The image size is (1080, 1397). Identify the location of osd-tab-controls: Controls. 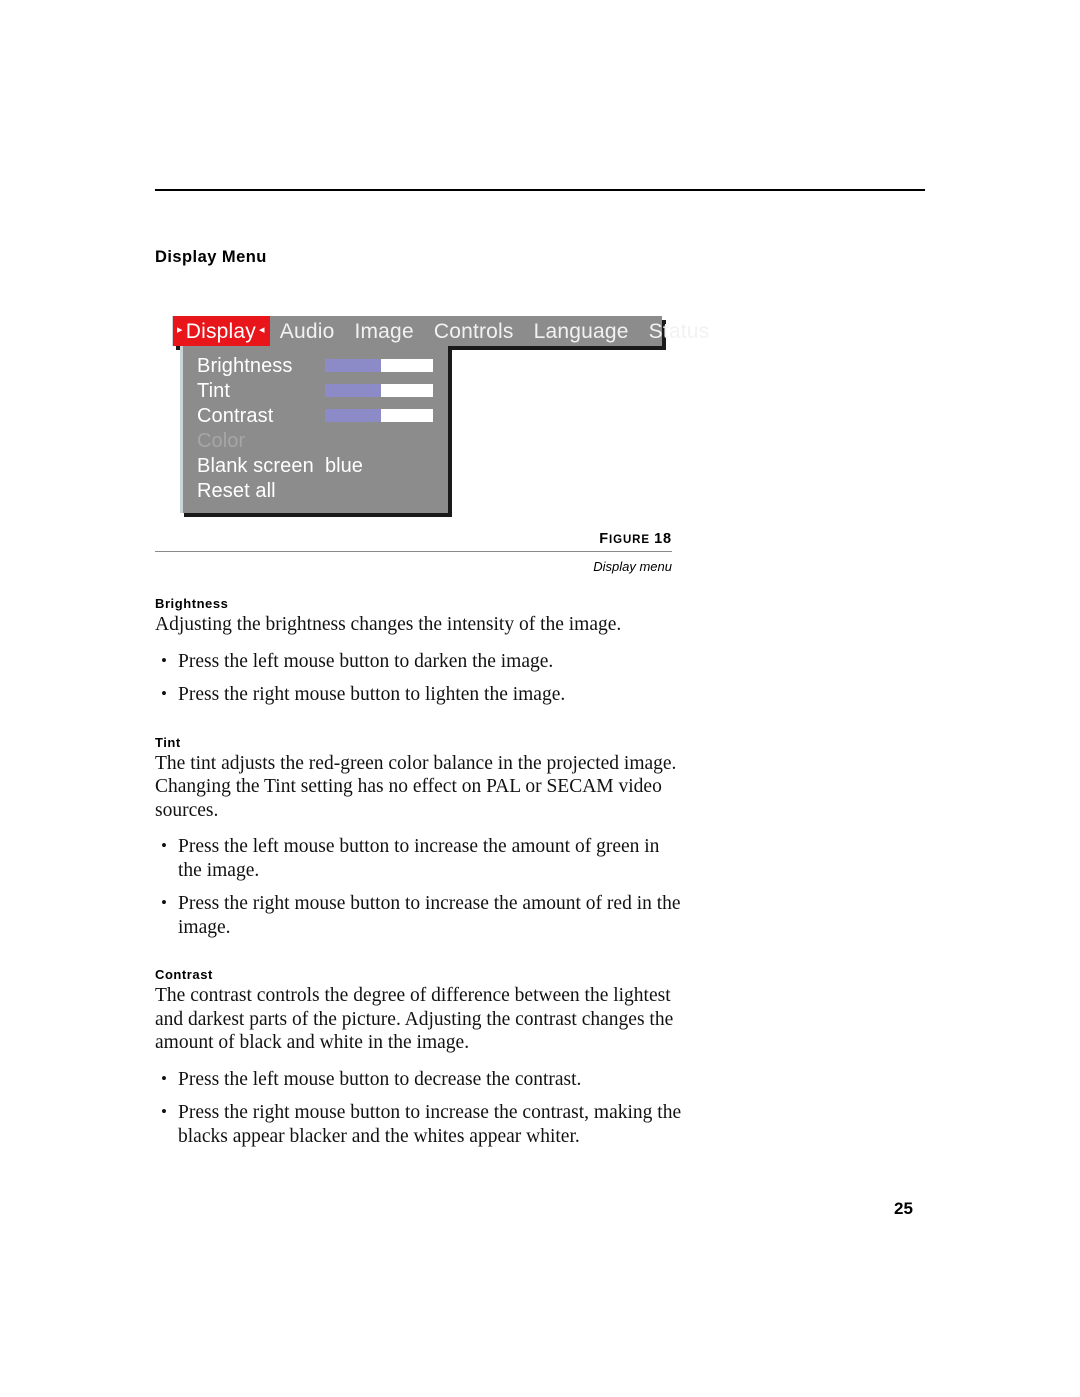
(474, 331).